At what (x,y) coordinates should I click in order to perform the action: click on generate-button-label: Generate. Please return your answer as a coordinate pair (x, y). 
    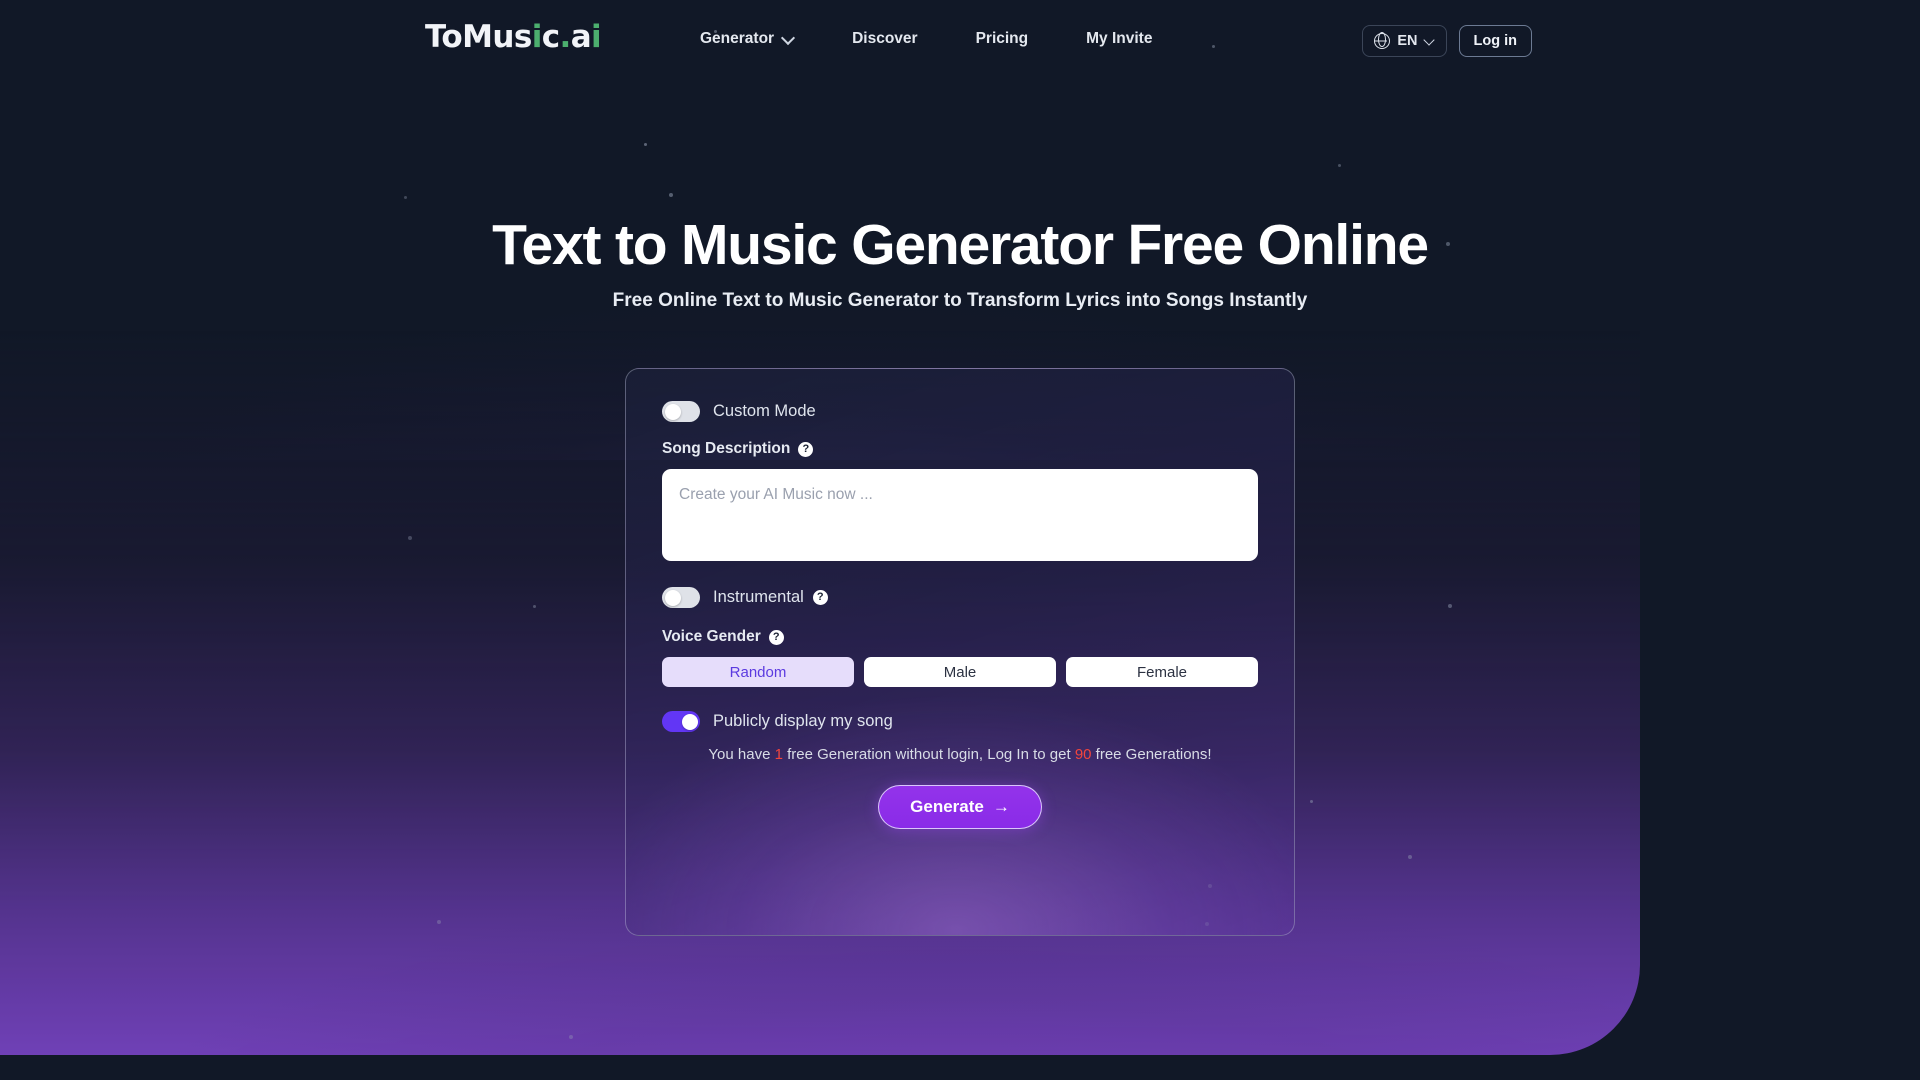
    Looking at the image, I should click on (947, 807).